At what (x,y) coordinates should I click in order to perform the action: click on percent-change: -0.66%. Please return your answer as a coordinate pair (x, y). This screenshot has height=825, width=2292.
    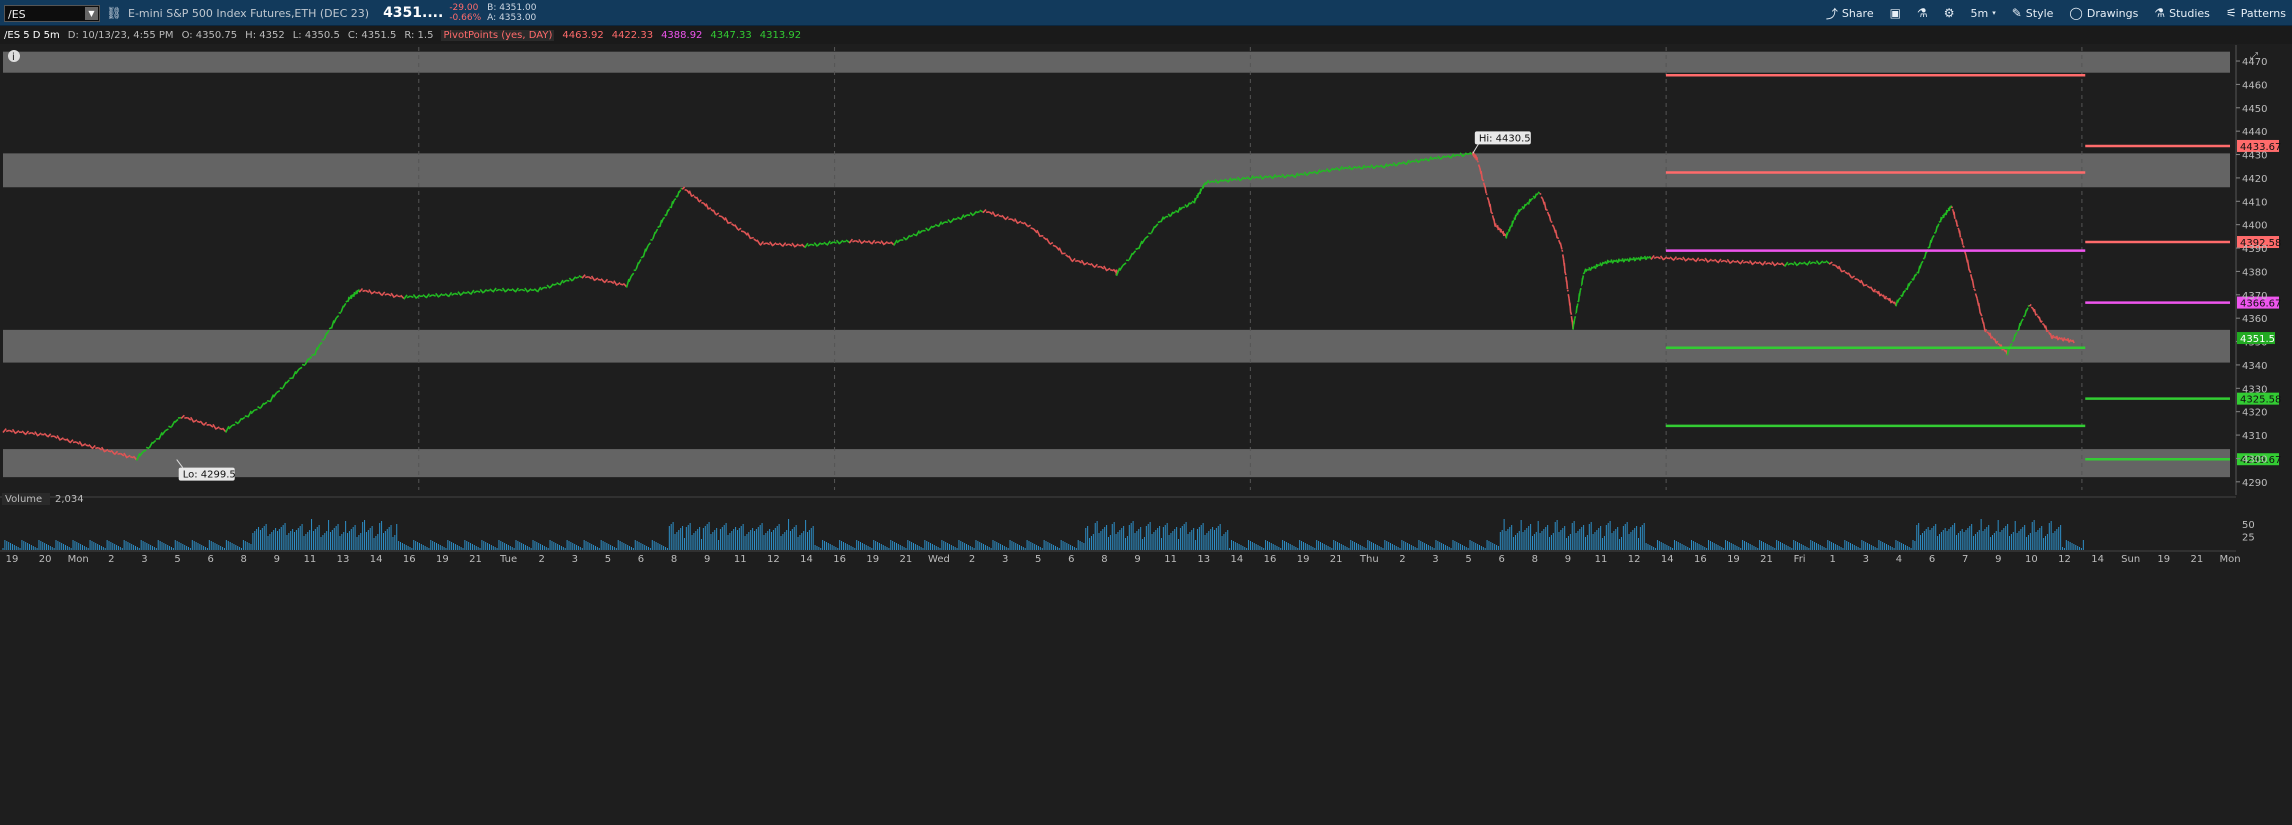
    Looking at the image, I should click on (465, 18).